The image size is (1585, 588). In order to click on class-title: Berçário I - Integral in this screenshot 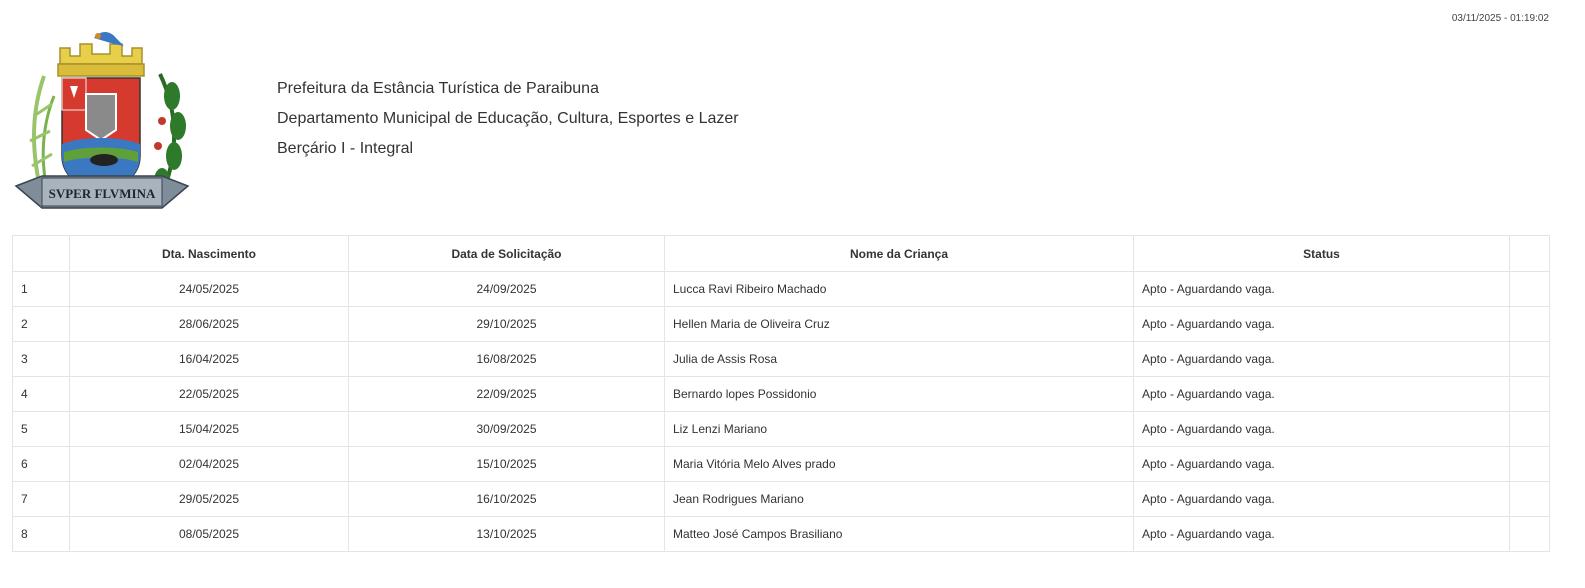, I will do `click(345, 148)`.